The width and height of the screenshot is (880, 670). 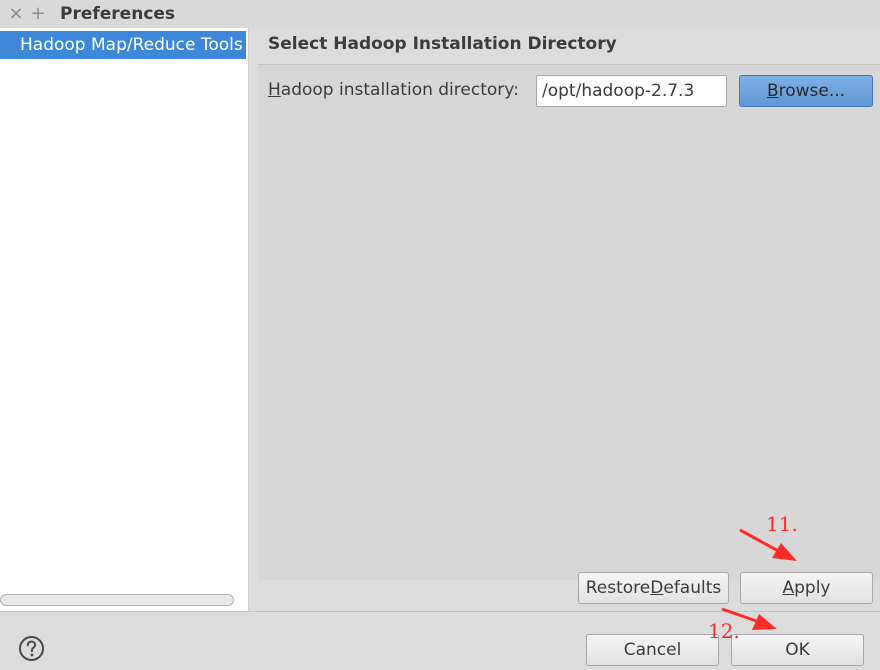 What do you see at coordinates (117, 600) in the screenshot?
I see `horizontal-scrollbar` at bounding box center [117, 600].